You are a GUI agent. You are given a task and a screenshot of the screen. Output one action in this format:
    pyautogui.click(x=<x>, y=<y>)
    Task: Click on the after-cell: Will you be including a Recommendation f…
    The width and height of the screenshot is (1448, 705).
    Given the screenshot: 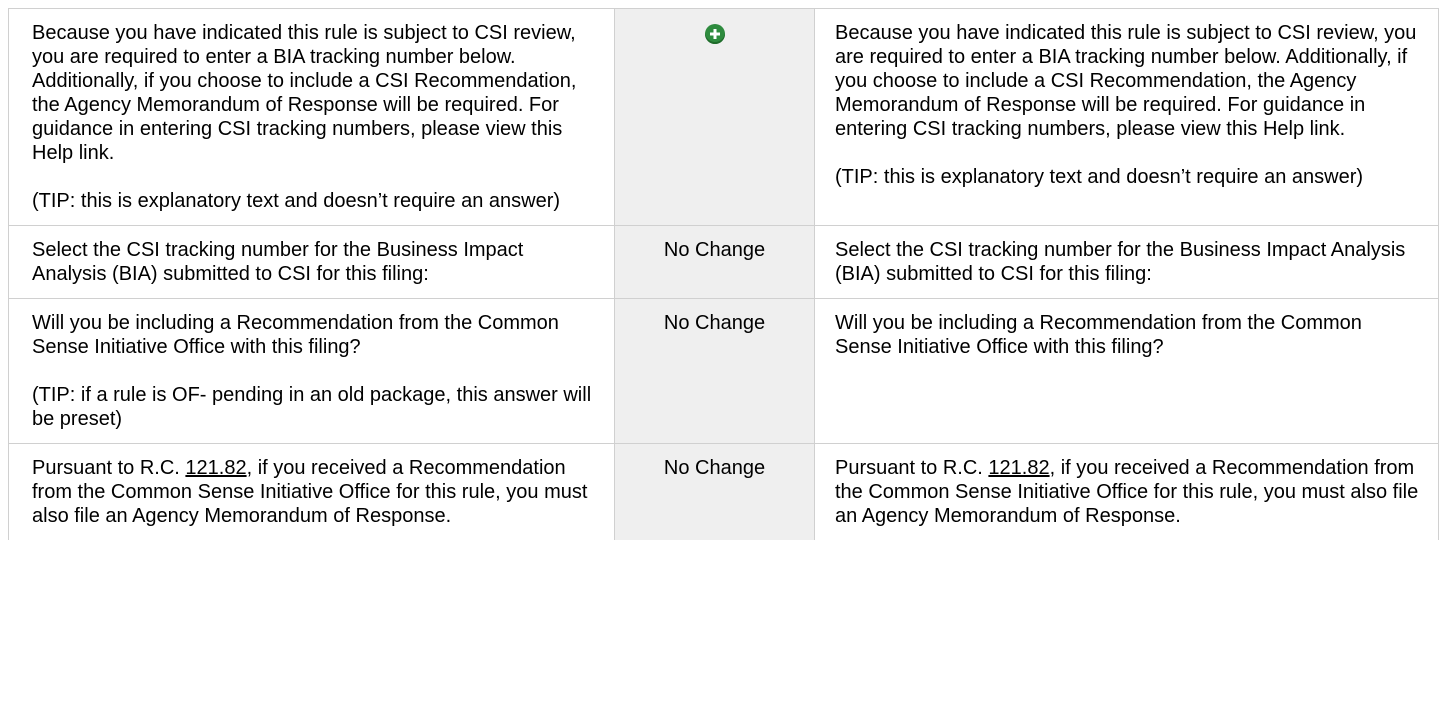 What is the action you would take?
    pyautogui.click(x=1126, y=371)
    